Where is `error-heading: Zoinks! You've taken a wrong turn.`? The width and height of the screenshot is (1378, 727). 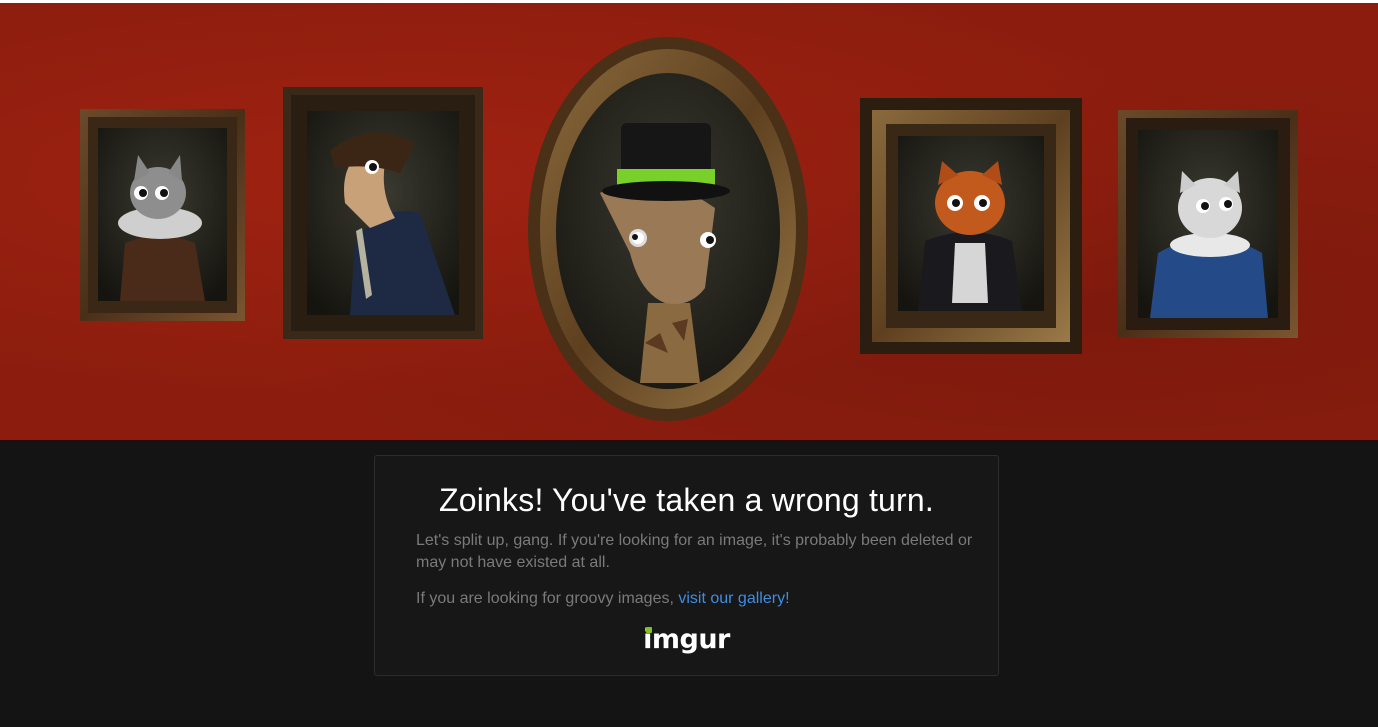 error-heading: Zoinks! You've taken a wrong turn. is located at coordinates (686, 500).